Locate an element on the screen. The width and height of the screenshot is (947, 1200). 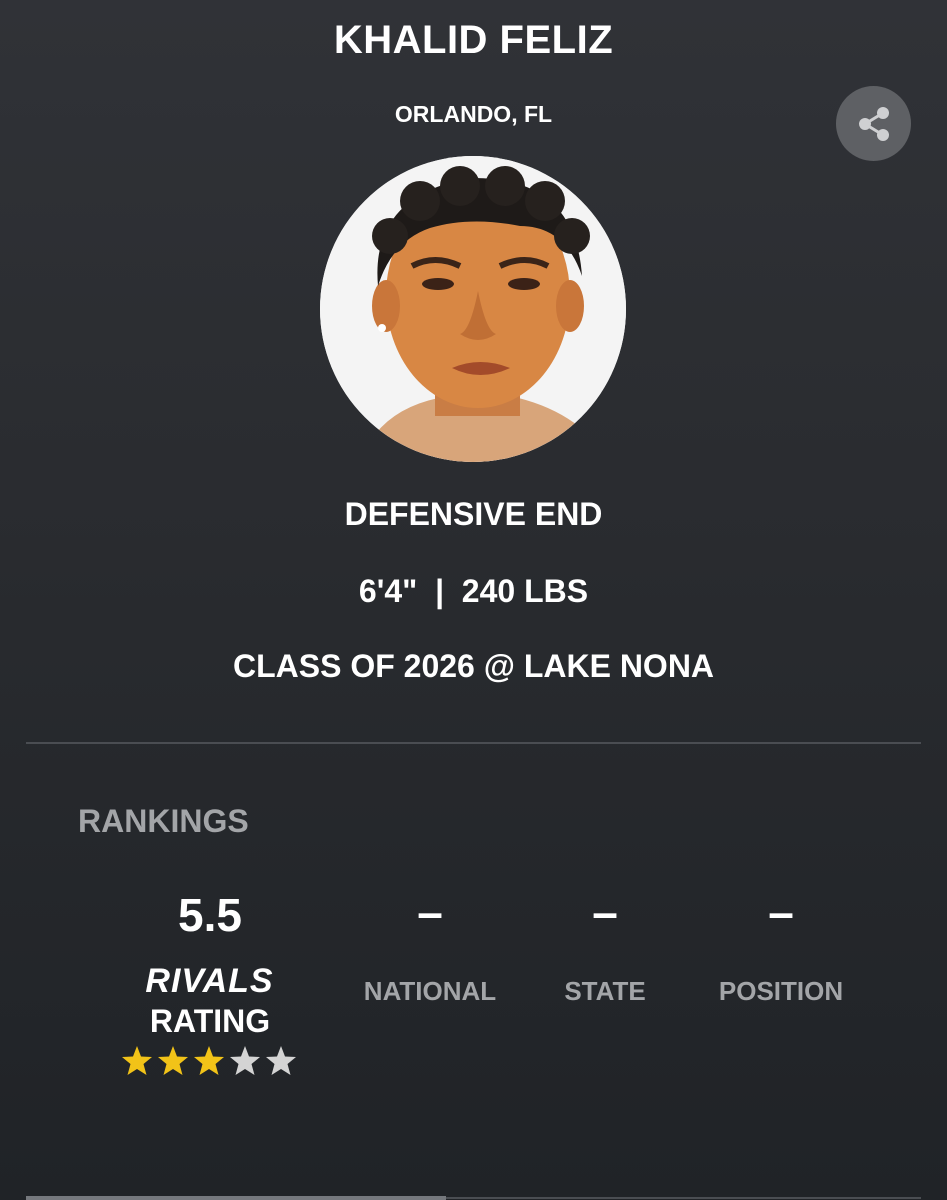
share-button is located at coordinates (873, 123).